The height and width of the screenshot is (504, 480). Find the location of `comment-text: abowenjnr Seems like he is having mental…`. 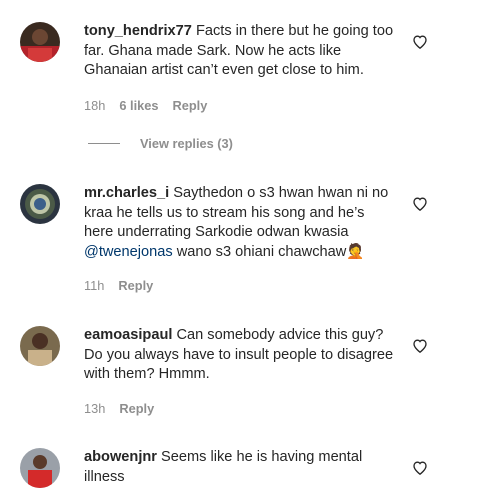

comment-text: abowenjnr Seems like he is having mental… is located at coordinates (239, 467).